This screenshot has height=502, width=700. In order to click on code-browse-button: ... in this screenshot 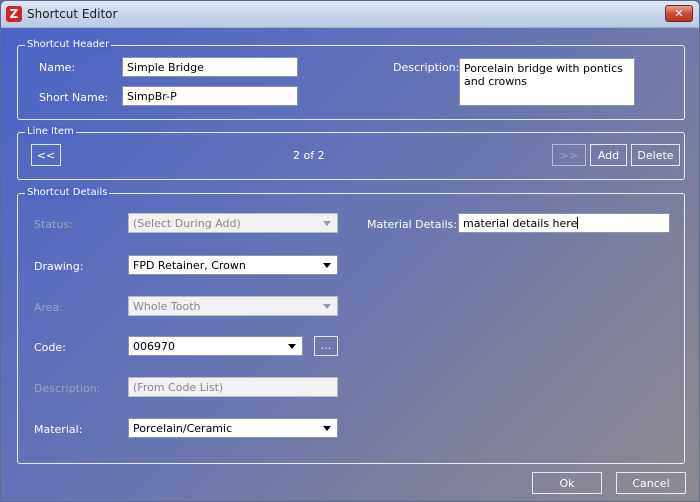, I will do `click(326, 346)`.